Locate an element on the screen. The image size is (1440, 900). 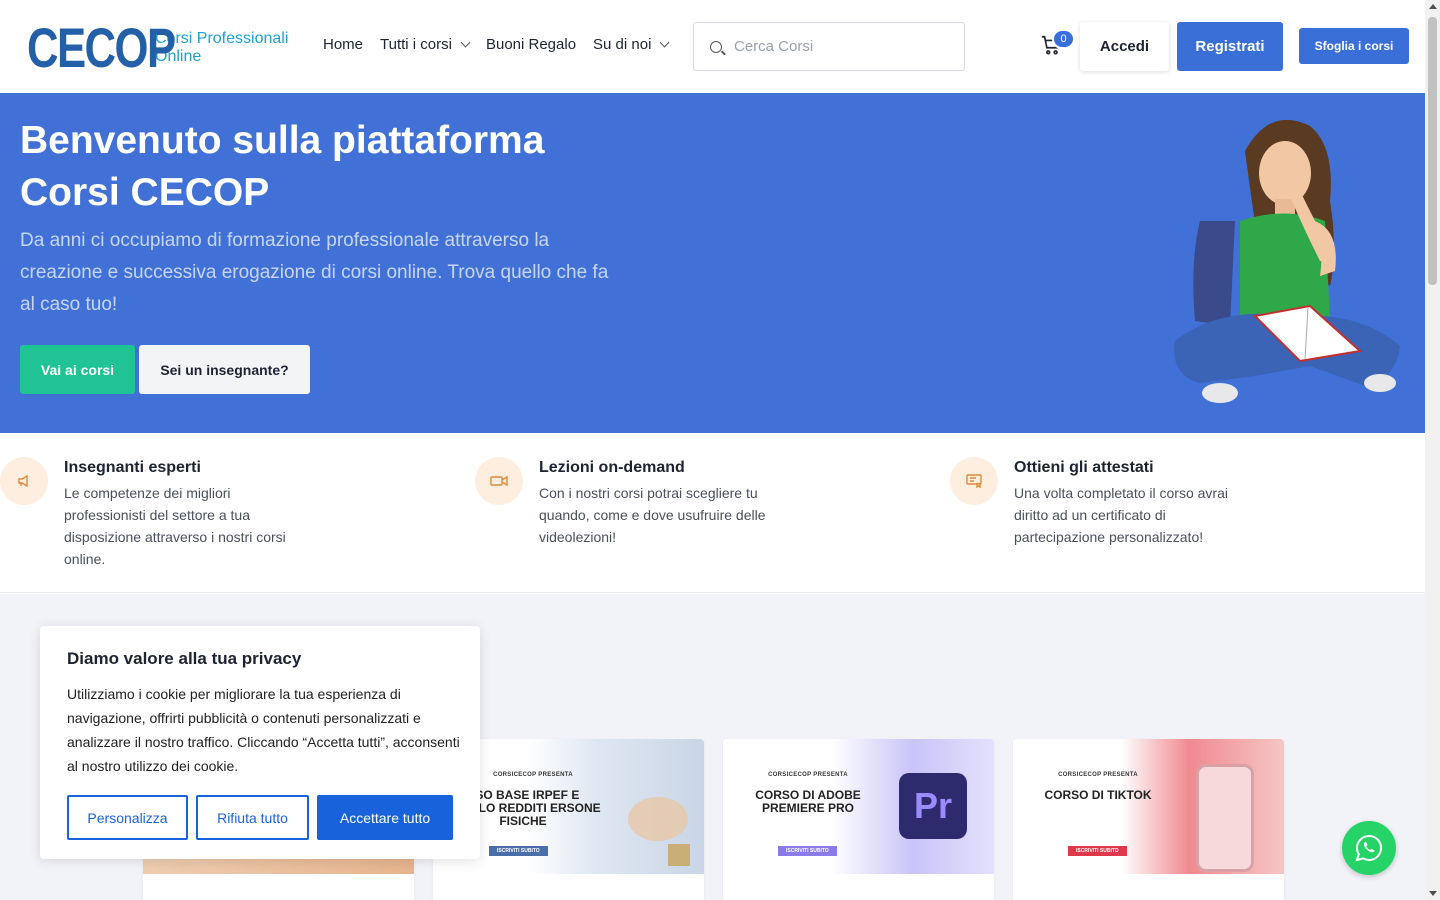
scroll-up-arrow-icon is located at coordinates (1433, 6).